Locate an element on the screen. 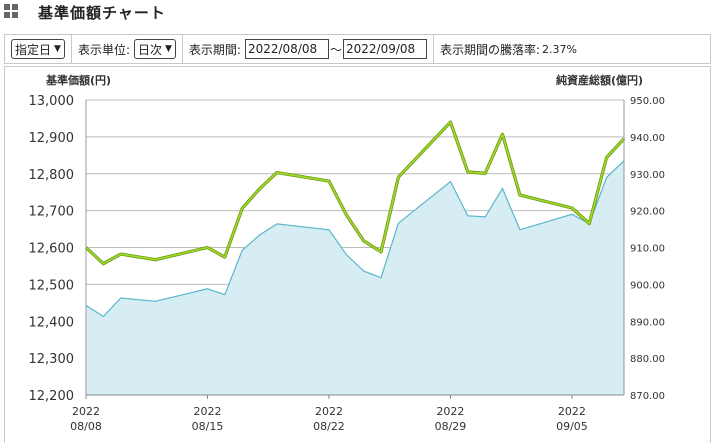 The width and height of the screenshot is (713, 443). x-tick-label-date: 08/15 is located at coordinates (208, 426).